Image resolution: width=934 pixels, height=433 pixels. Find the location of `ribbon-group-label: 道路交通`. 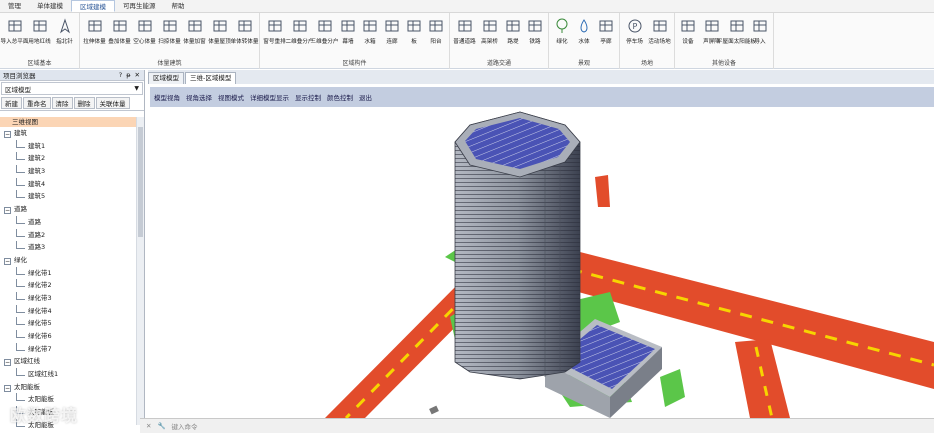

ribbon-group-label: 道路交通 is located at coordinates (498, 63).